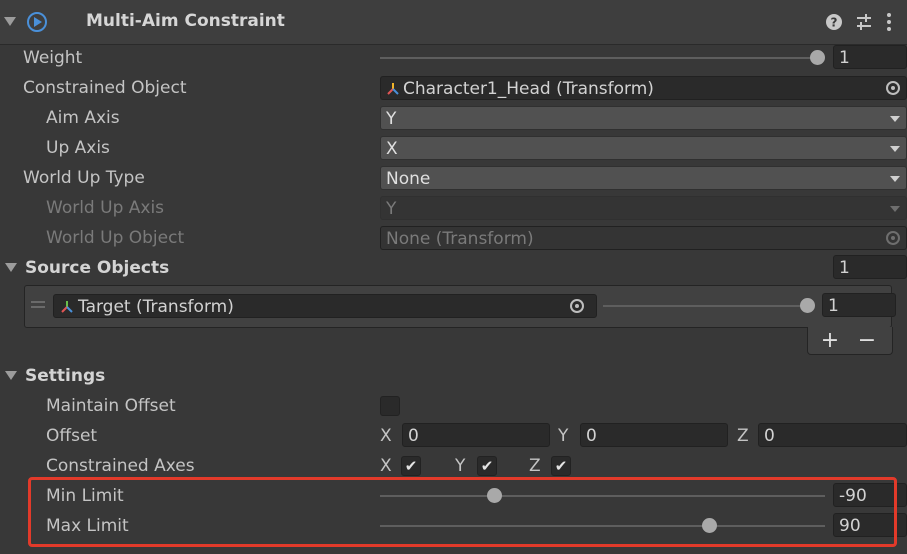 This screenshot has width=907, height=554. What do you see at coordinates (864, 22) in the screenshot?
I see `preset-sliders-icon` at bounding box center [864, 22].